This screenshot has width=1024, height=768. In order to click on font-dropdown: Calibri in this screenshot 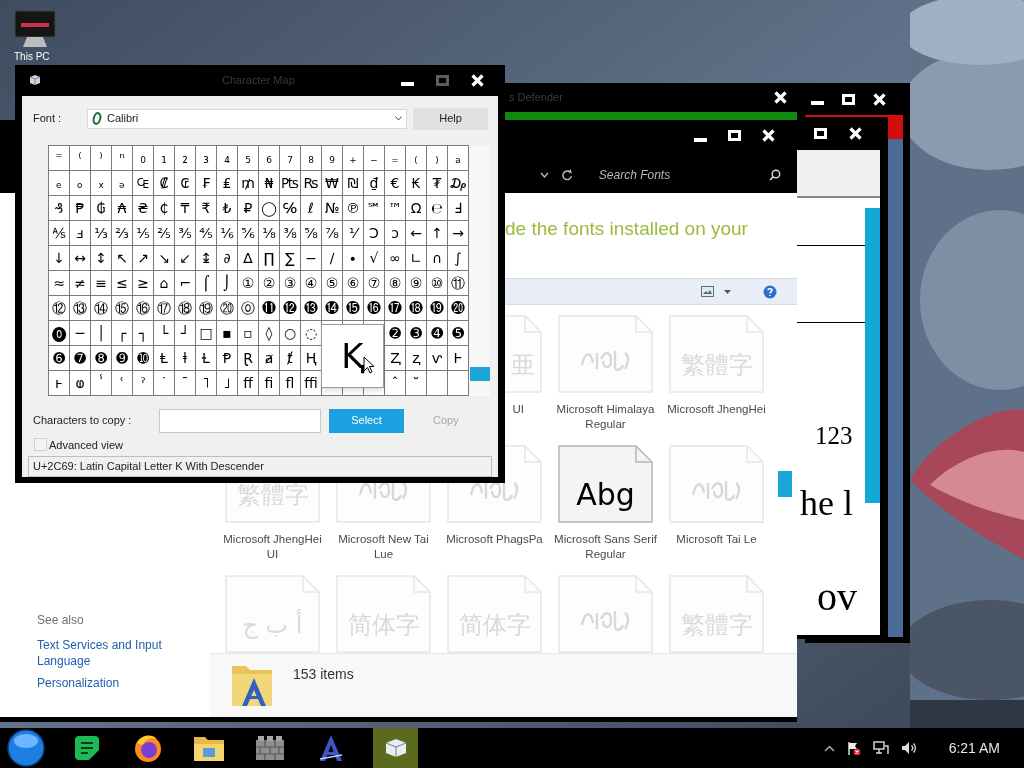, I will do `click(247, 118)`.